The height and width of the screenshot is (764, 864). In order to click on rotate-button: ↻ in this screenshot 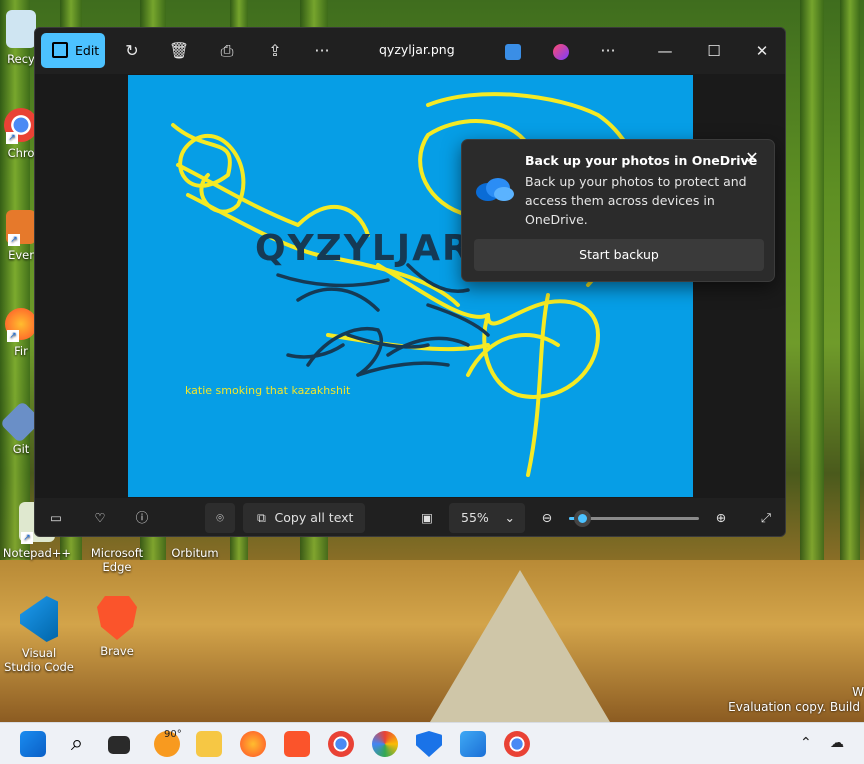, I will do `click(132, 51)`.